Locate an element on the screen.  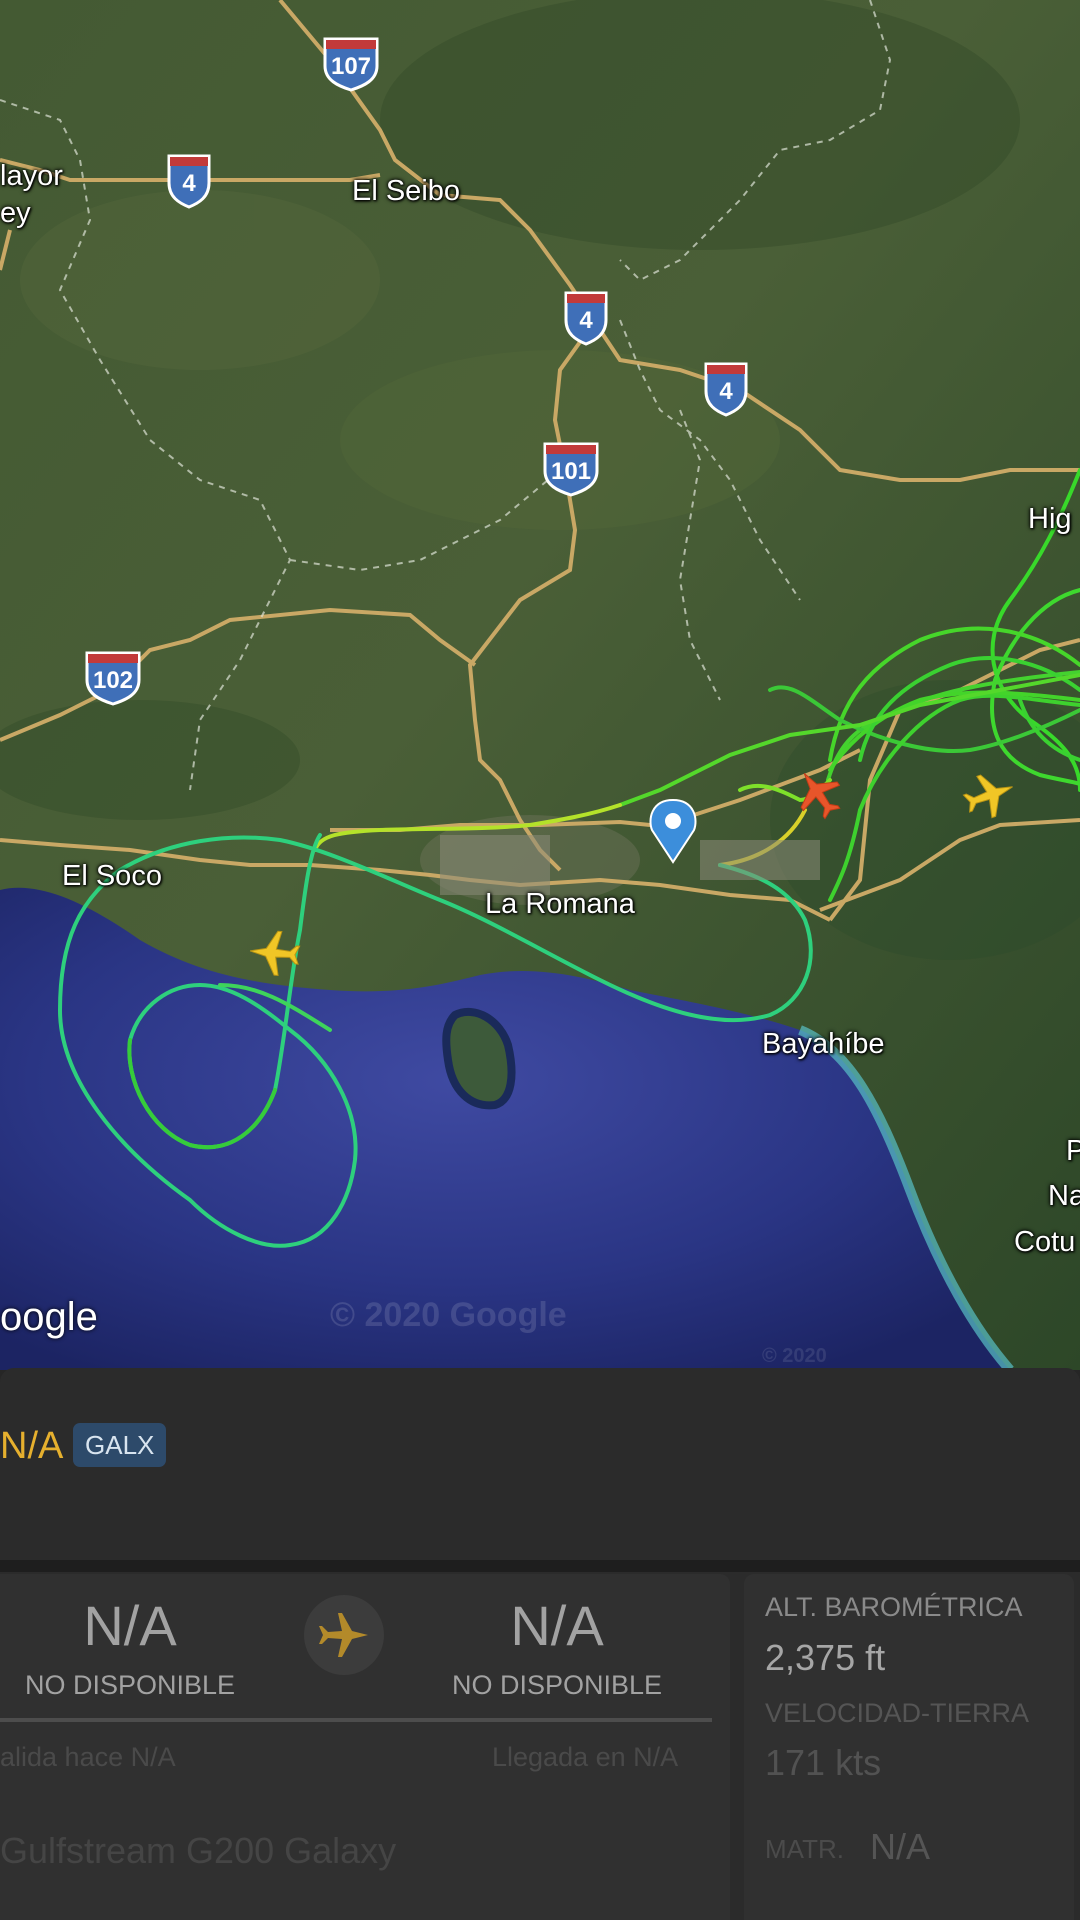
place-bayahibe: Bayahíbe is located at coordinates (823, 1044).